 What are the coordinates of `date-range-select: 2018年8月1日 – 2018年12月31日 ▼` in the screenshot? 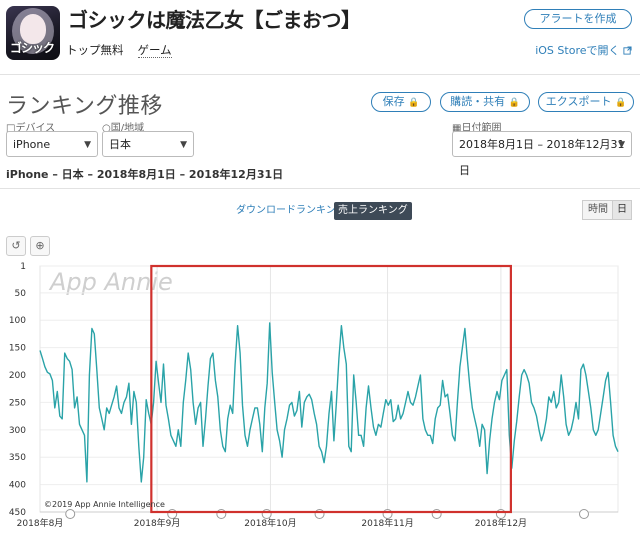 It's located at (542, 154).